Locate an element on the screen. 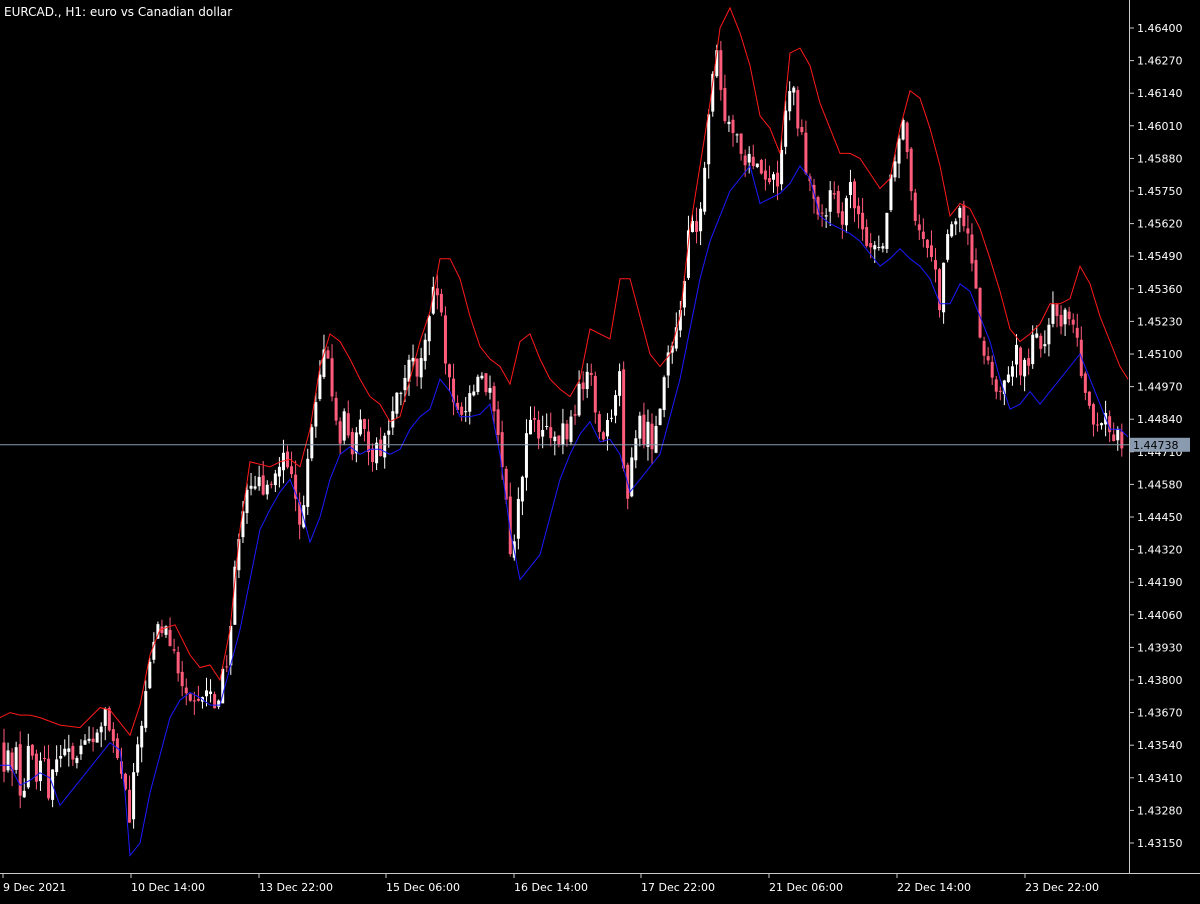  current-price-label: 1.44738 is located at coordinates (1156, 445).